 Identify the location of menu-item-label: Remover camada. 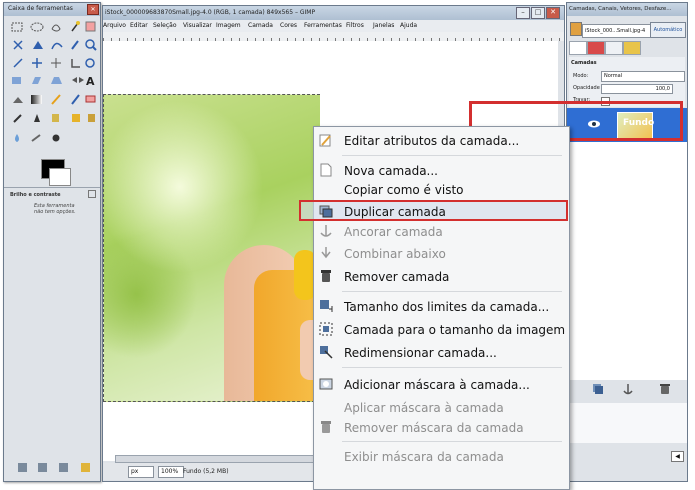
(397, 277).